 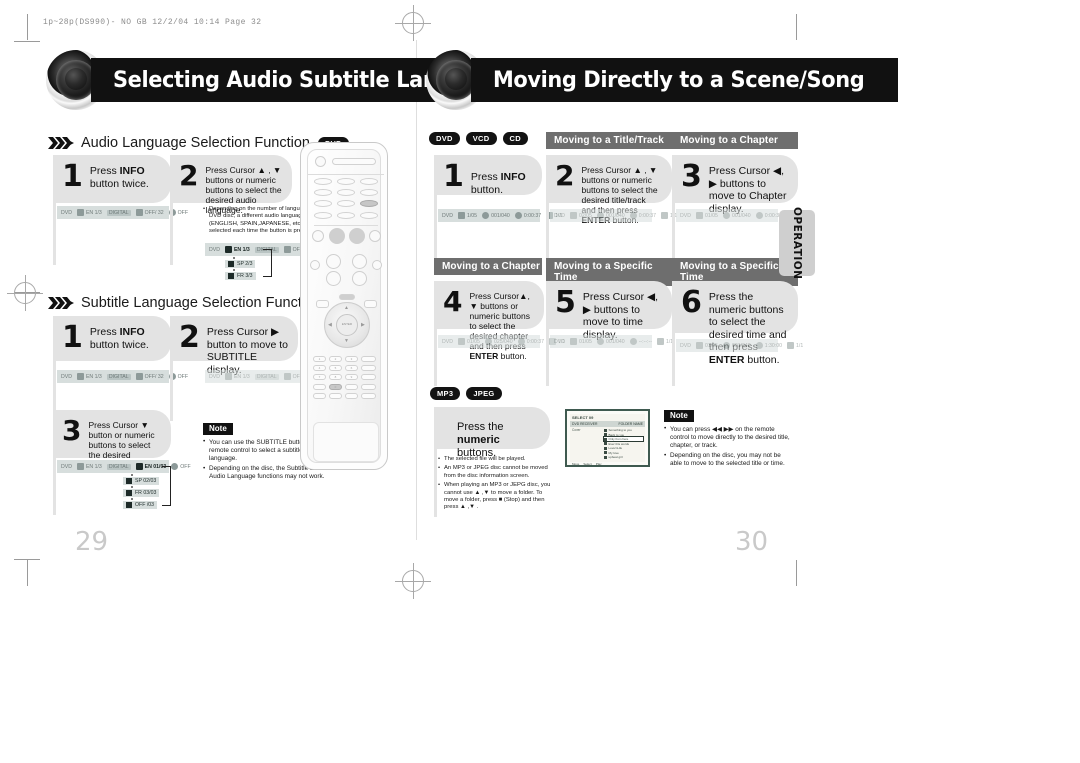 I want to click on numeric-key-2: 2, so click(x=335, y=359).